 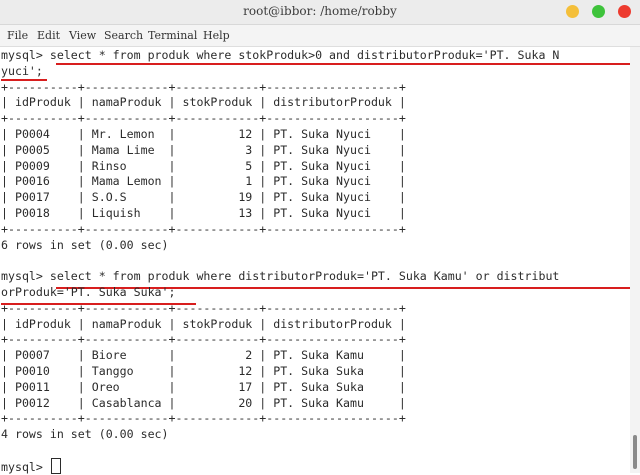 I want to click on close-button, so click(x=624, y=11).